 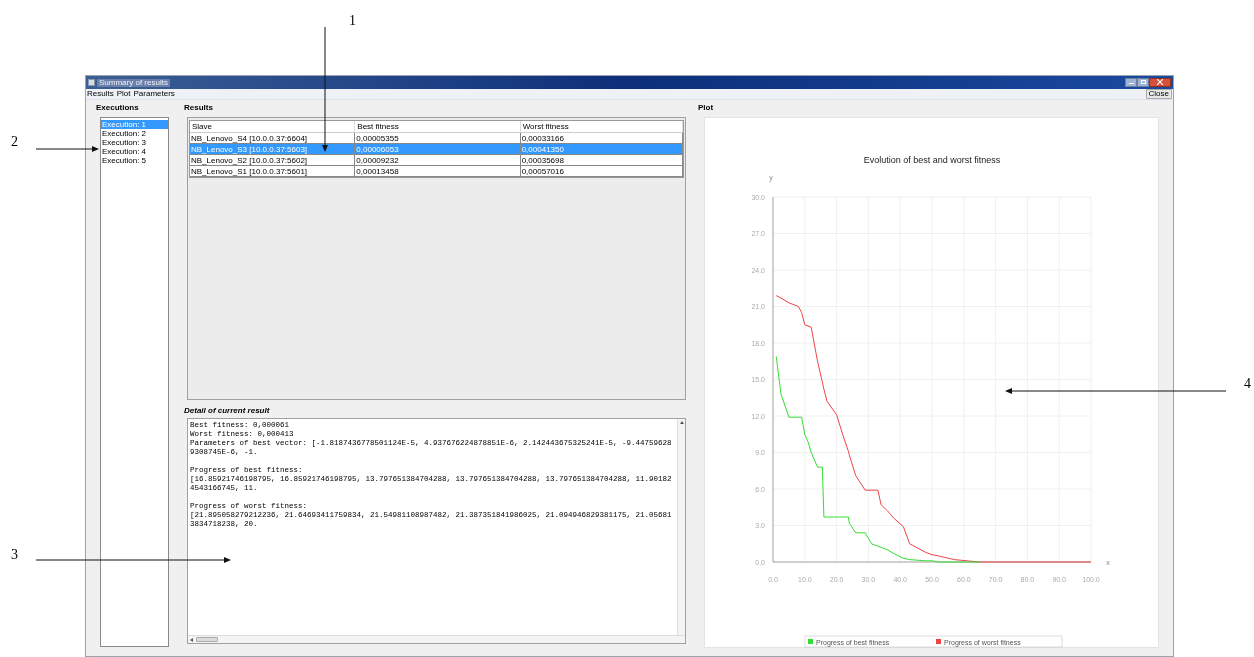 I want to click on list-item: Execution: 5, so click(x=134, y=160).